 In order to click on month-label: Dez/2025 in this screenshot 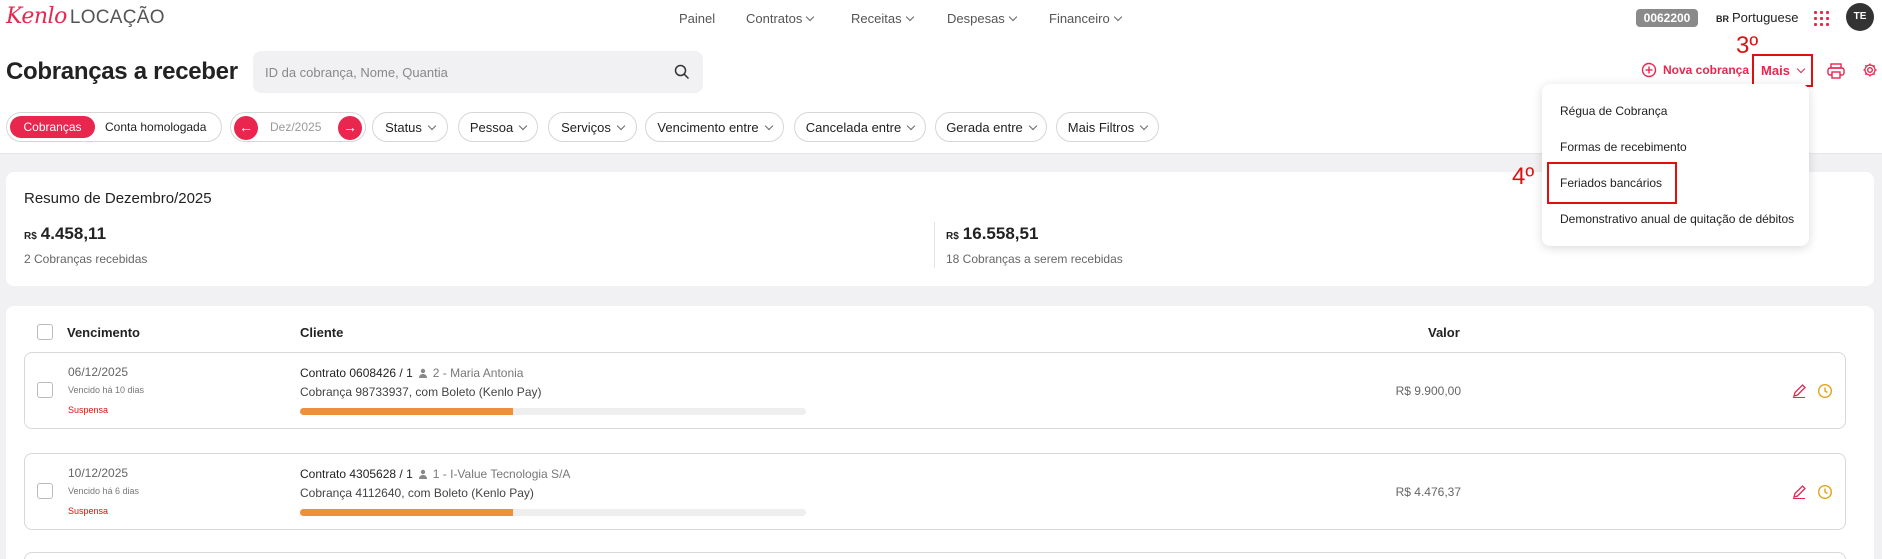, I will do `click(296, 127)`.